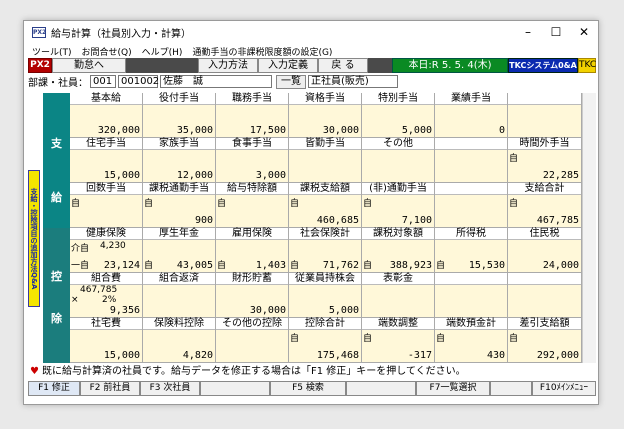  What do you see at coordinates (252, 295) in the screenshot?
I see `grid-cell: 財形貯蓄 30,000` at bounding box center [252, 295].